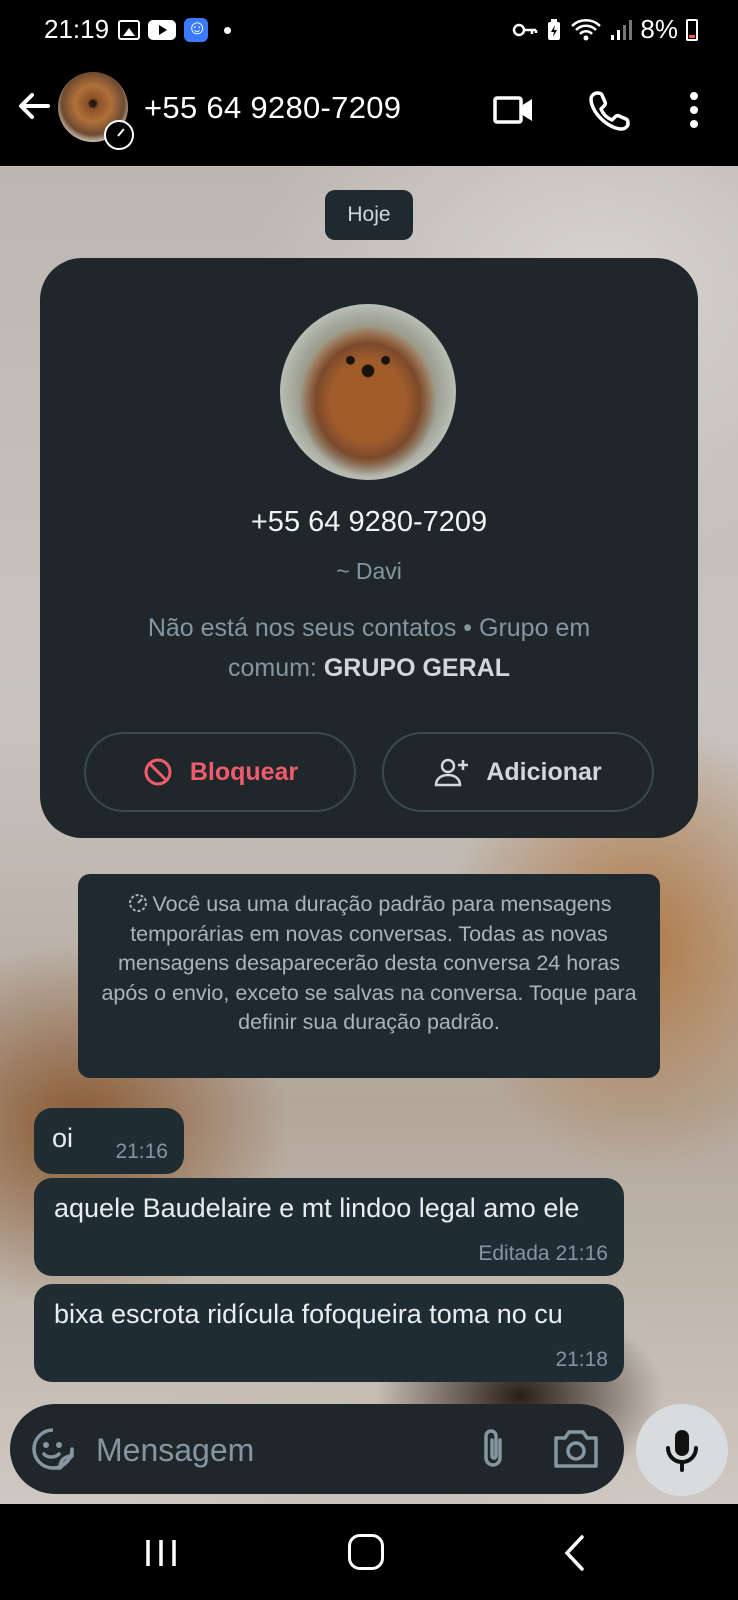 The height and width of the screenshot is (1600, 738). What do you see at coordinates (244, 771) in the screenshot?
I see `block-label: Bloquear` at bounding box center [244, 771].